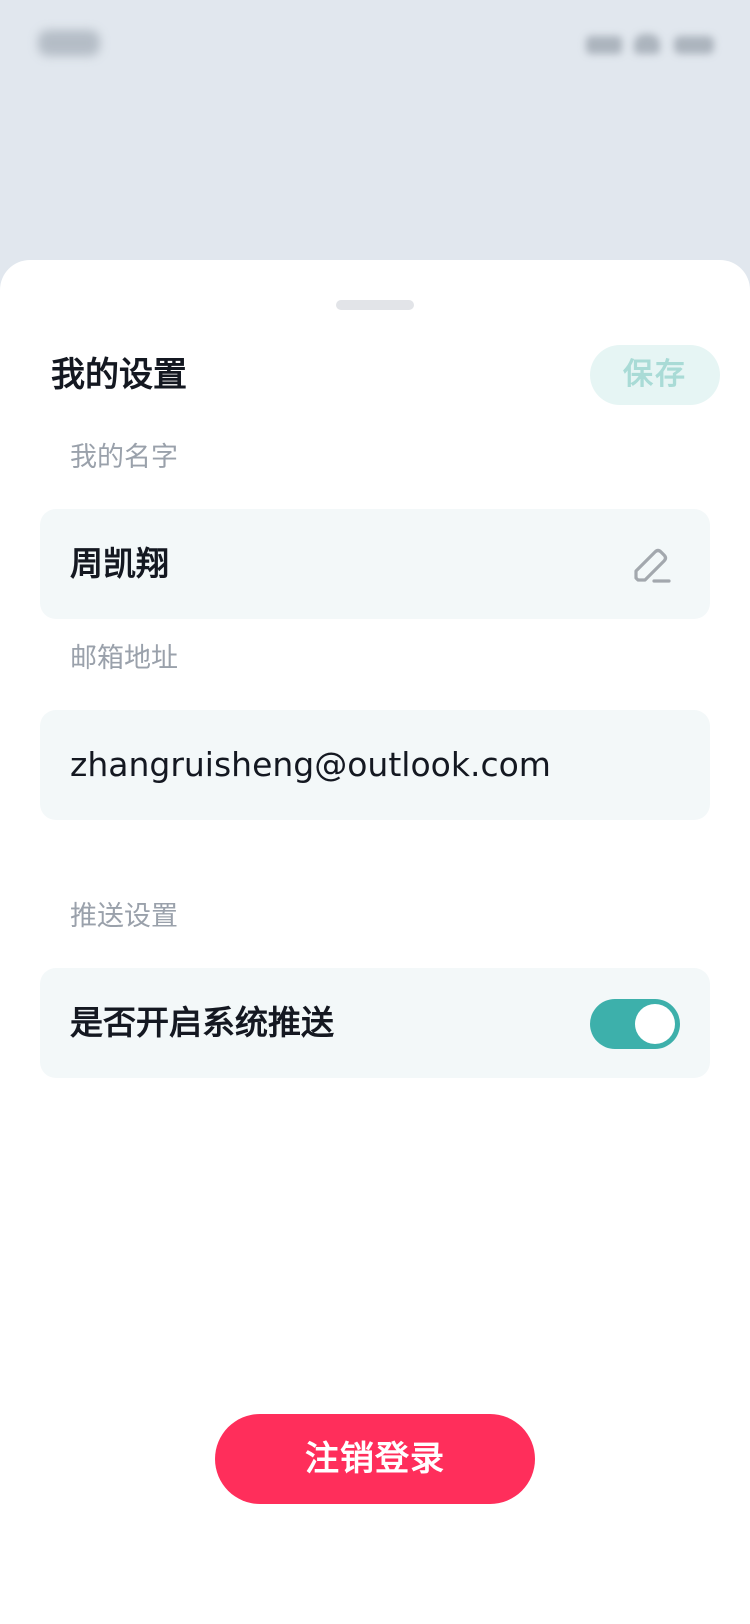  Describe the element at coordinates (202, 1022) in the screenshot. I see `push-toggle-label: 是否开启系统推送` at that location.